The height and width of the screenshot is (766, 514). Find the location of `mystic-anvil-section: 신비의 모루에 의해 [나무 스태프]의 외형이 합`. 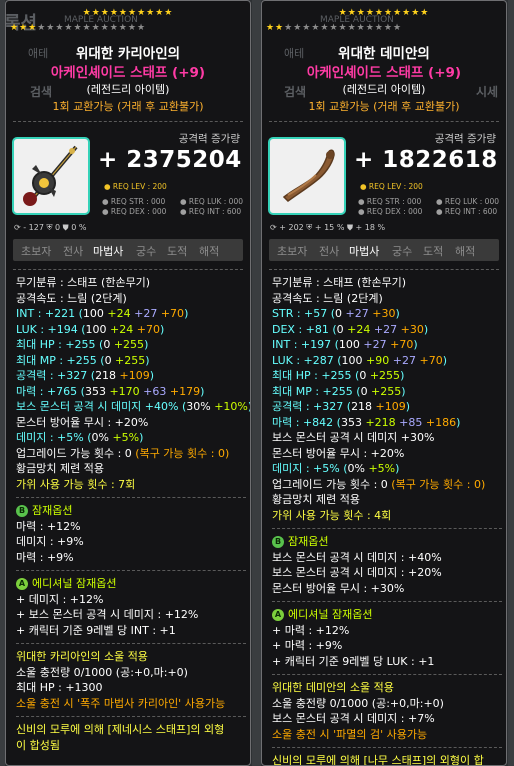

mystic-anvil-section: 신비의 모루에 의해 [나무 스태프]의 외형이 합 is located at coordinates (387, 756).